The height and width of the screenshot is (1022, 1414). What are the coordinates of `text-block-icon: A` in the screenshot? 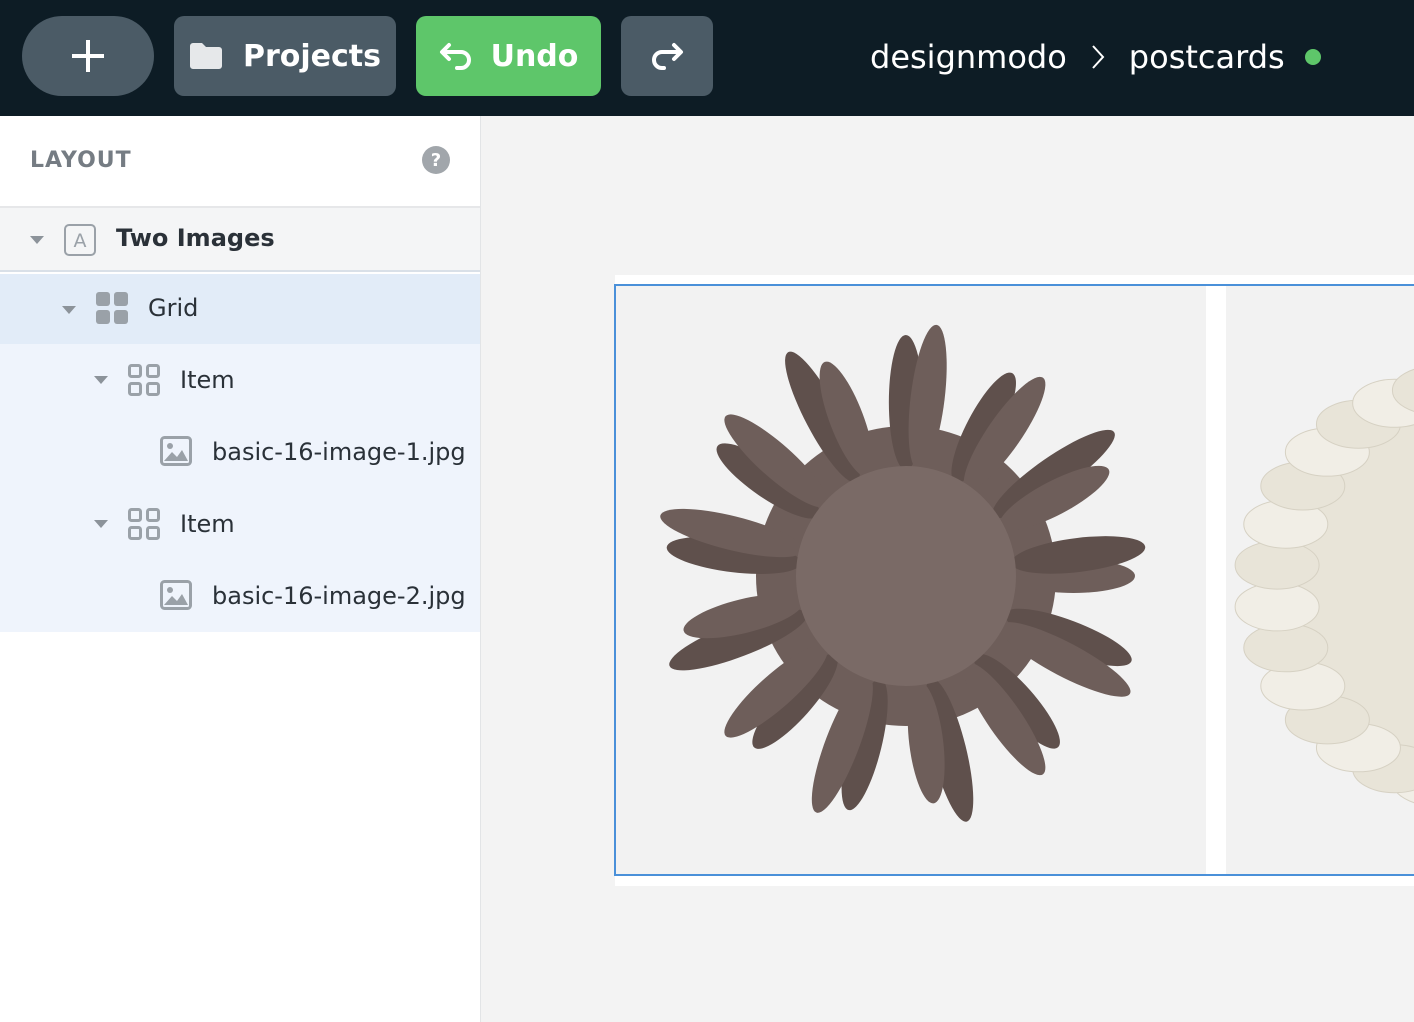 It's located at (80, 243).